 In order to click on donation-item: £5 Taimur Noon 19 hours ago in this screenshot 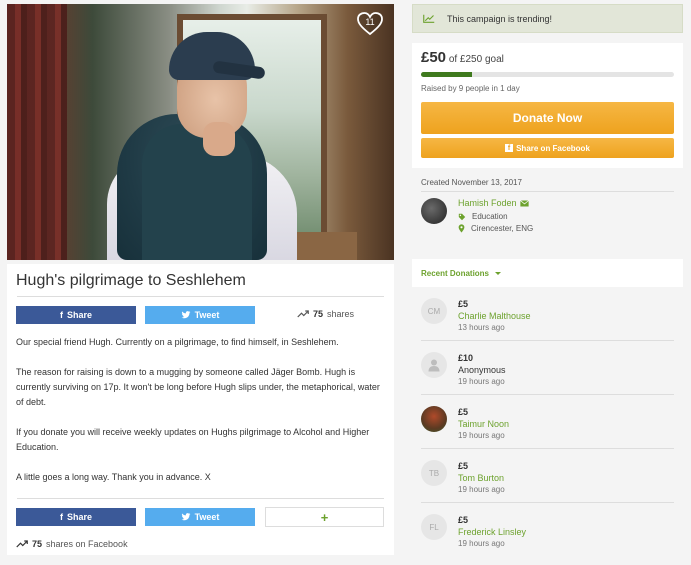, I will do `click(547, 422)`.